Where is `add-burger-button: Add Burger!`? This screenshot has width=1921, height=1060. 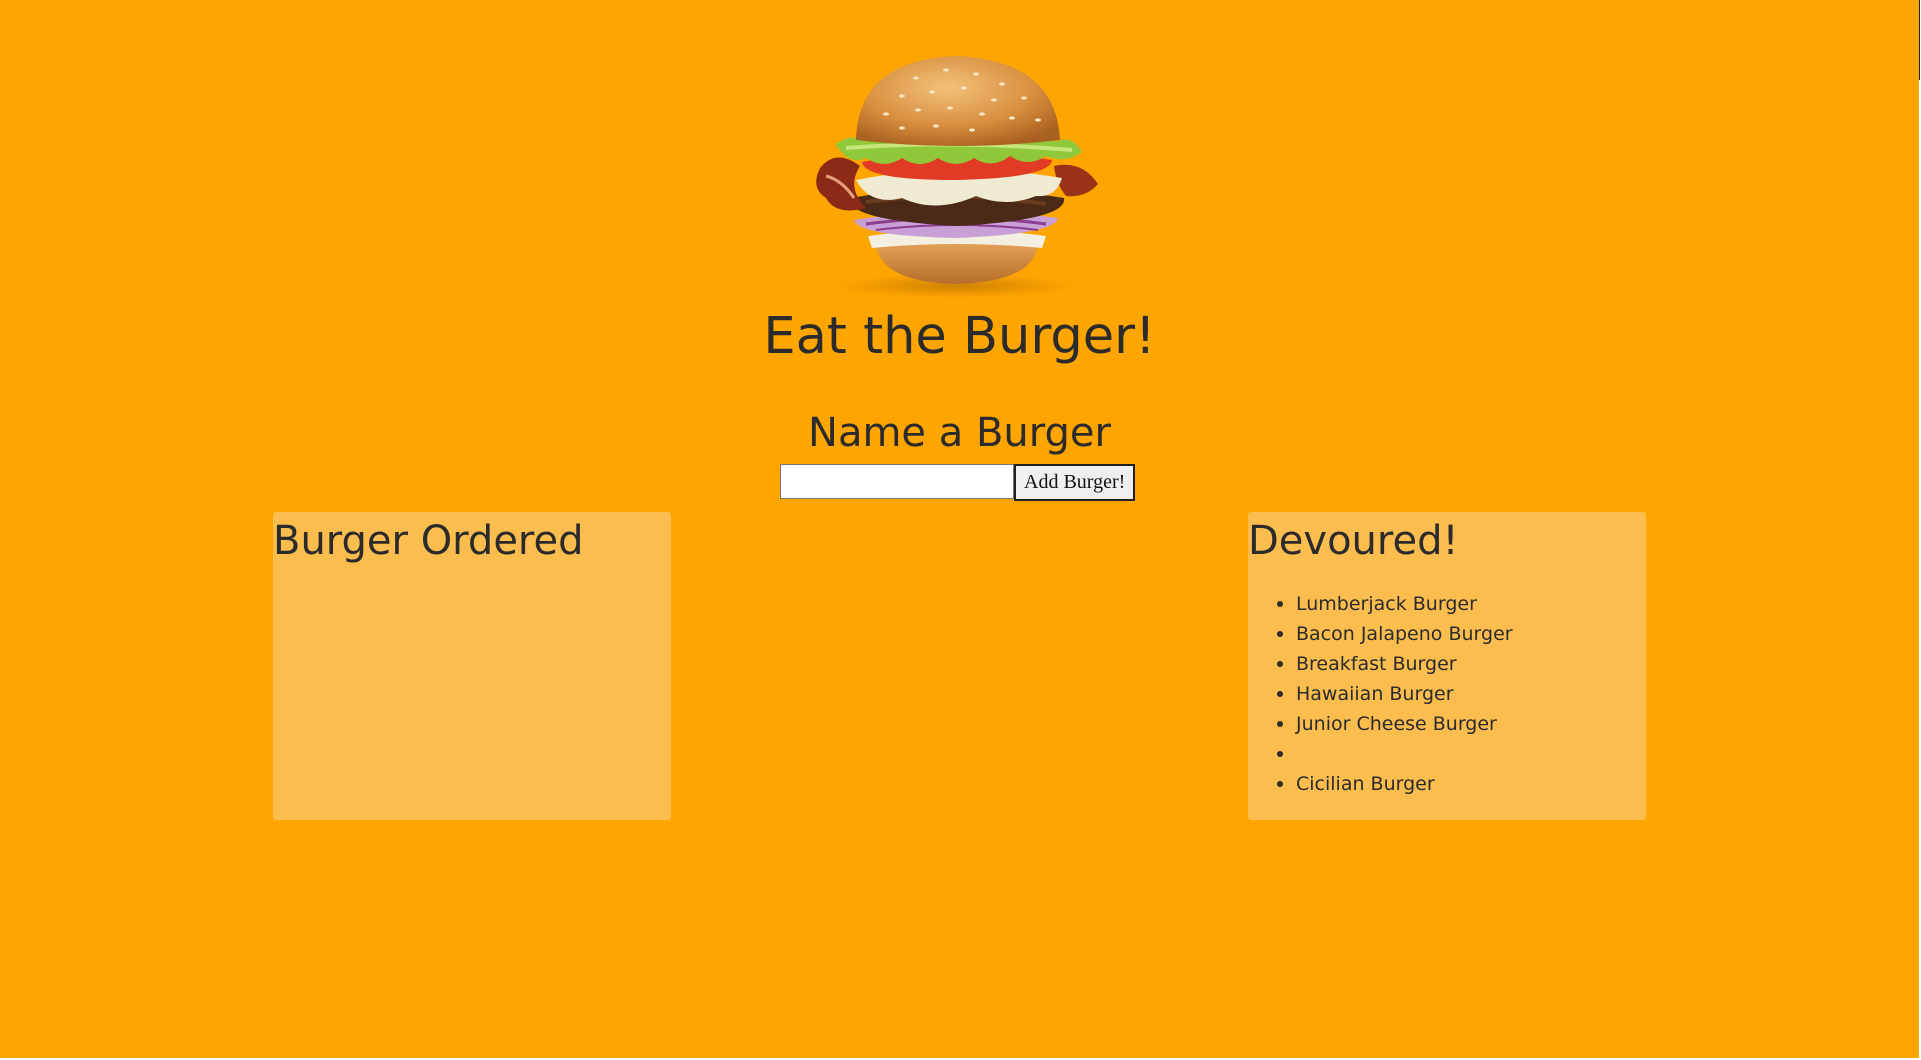 add-burger-button: Add Burger! is located at coordinates (1075, 482).